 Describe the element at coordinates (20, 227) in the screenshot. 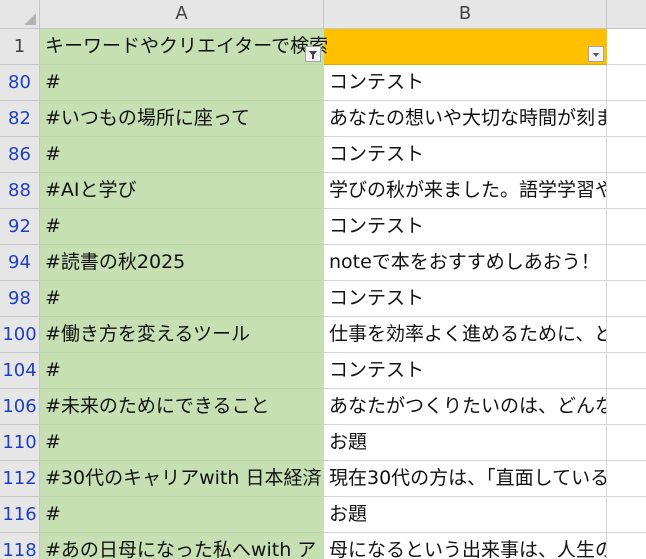

I see `row-number: 92` at that location.